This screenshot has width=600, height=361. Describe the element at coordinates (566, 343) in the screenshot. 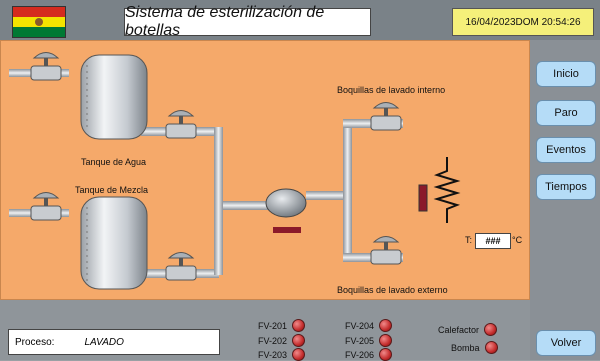

I see `back-button: Volver` at that location.